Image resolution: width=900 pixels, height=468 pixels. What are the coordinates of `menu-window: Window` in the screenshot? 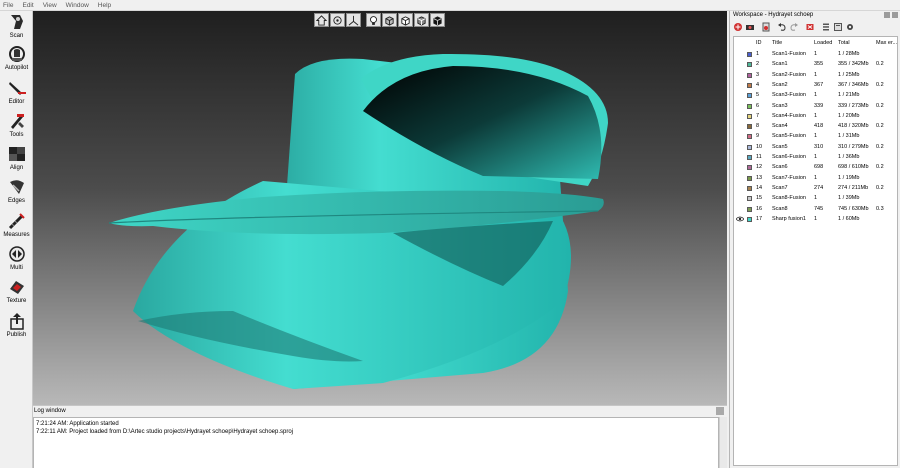 It's located at (77, 5).